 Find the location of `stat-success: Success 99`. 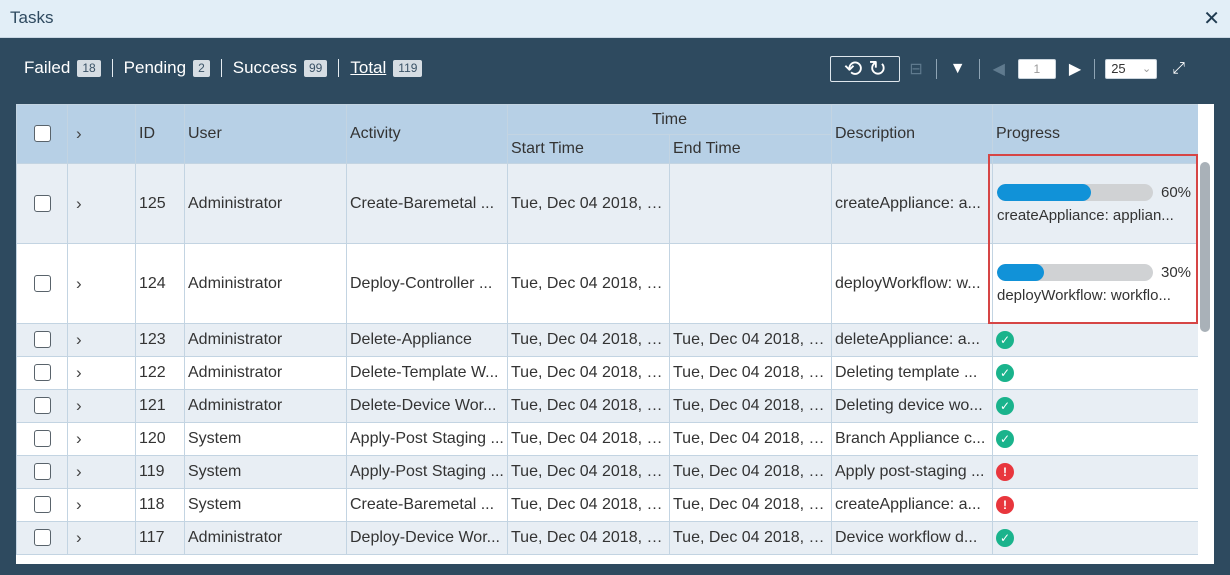

stat-success: Success 99 is located at coordinates (280, 68).